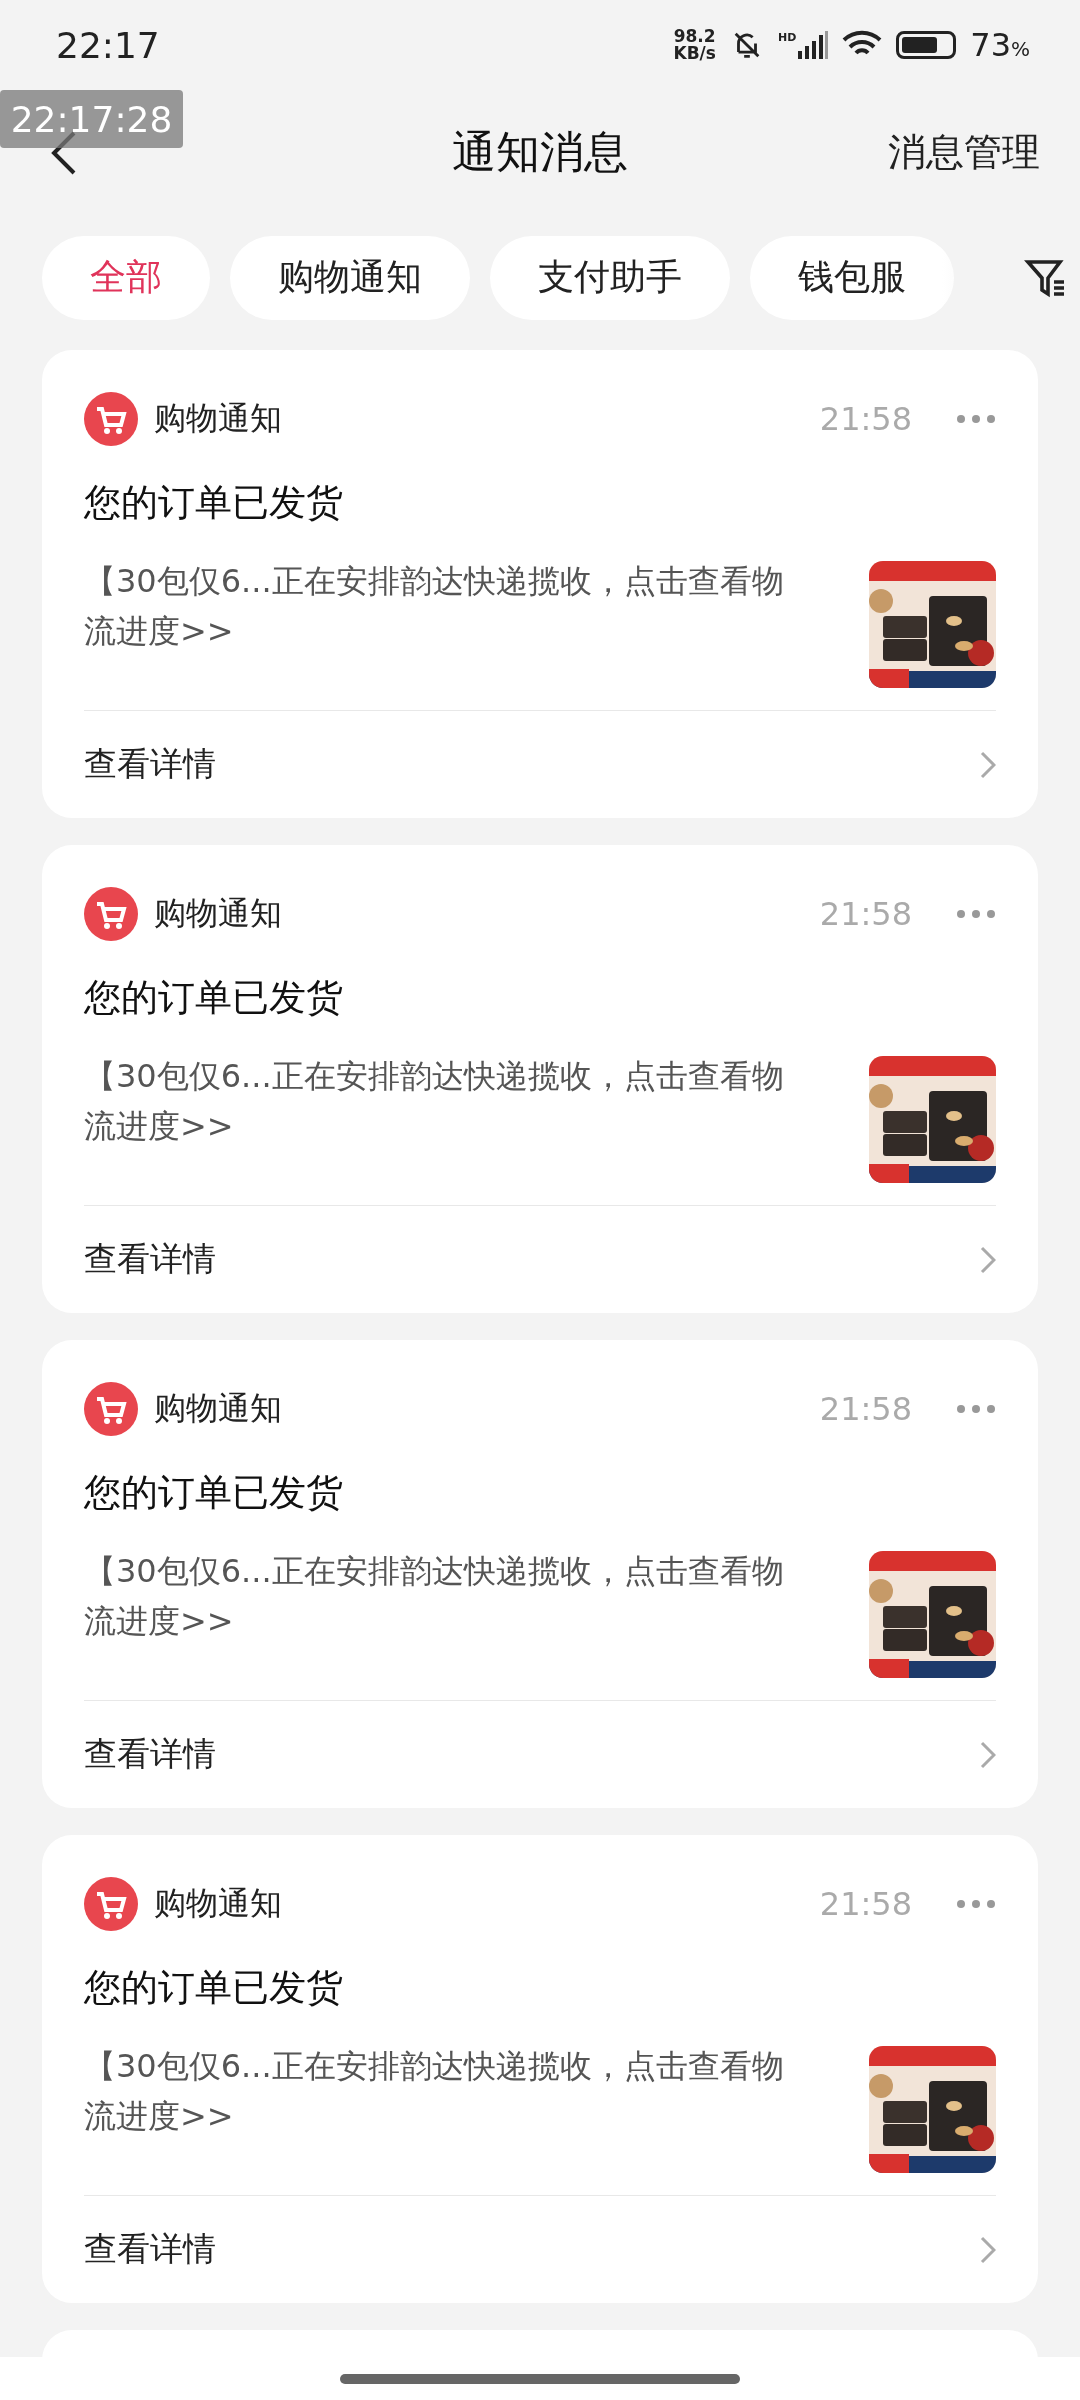 The height and width of the screenshot is (2400, 1080). What do you see at coordinates (1020, 49) in the screenshot?
I see `percent-sign: %` at bounding box center [1020, 49].